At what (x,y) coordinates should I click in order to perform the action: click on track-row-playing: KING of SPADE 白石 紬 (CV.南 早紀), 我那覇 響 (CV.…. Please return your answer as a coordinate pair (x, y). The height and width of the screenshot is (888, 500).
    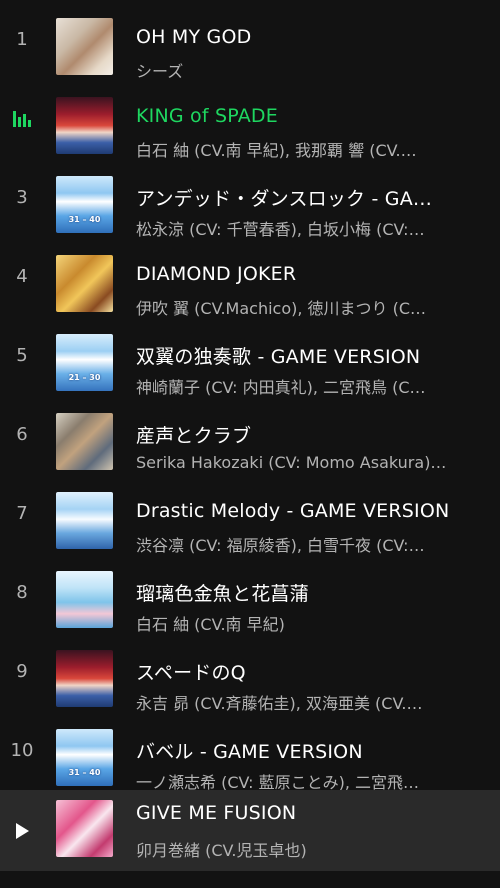
    Looking at the image, I should click on (250, 119).